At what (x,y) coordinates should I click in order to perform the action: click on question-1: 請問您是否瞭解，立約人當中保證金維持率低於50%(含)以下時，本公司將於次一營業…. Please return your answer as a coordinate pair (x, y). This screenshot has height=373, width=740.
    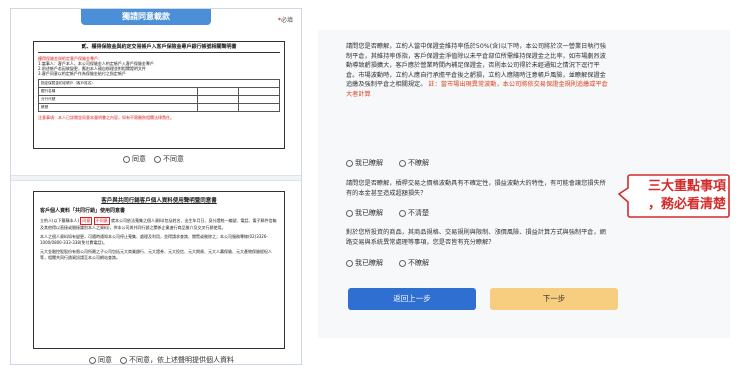
    Looking at the image, I should click on (477, 70).